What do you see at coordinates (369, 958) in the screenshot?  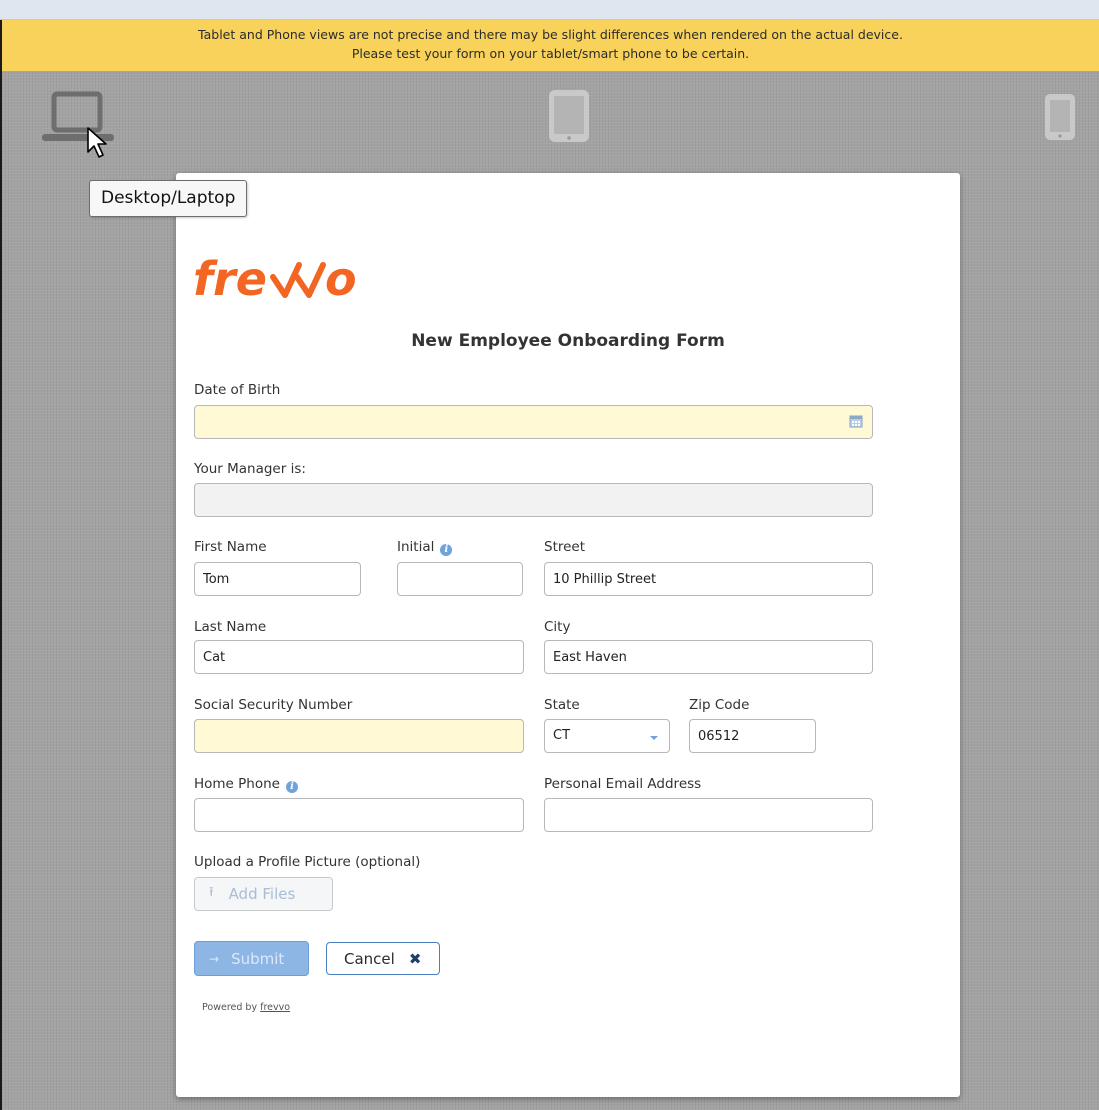 I see `cancel-label: Cancel` at bounding box center [369, 958].